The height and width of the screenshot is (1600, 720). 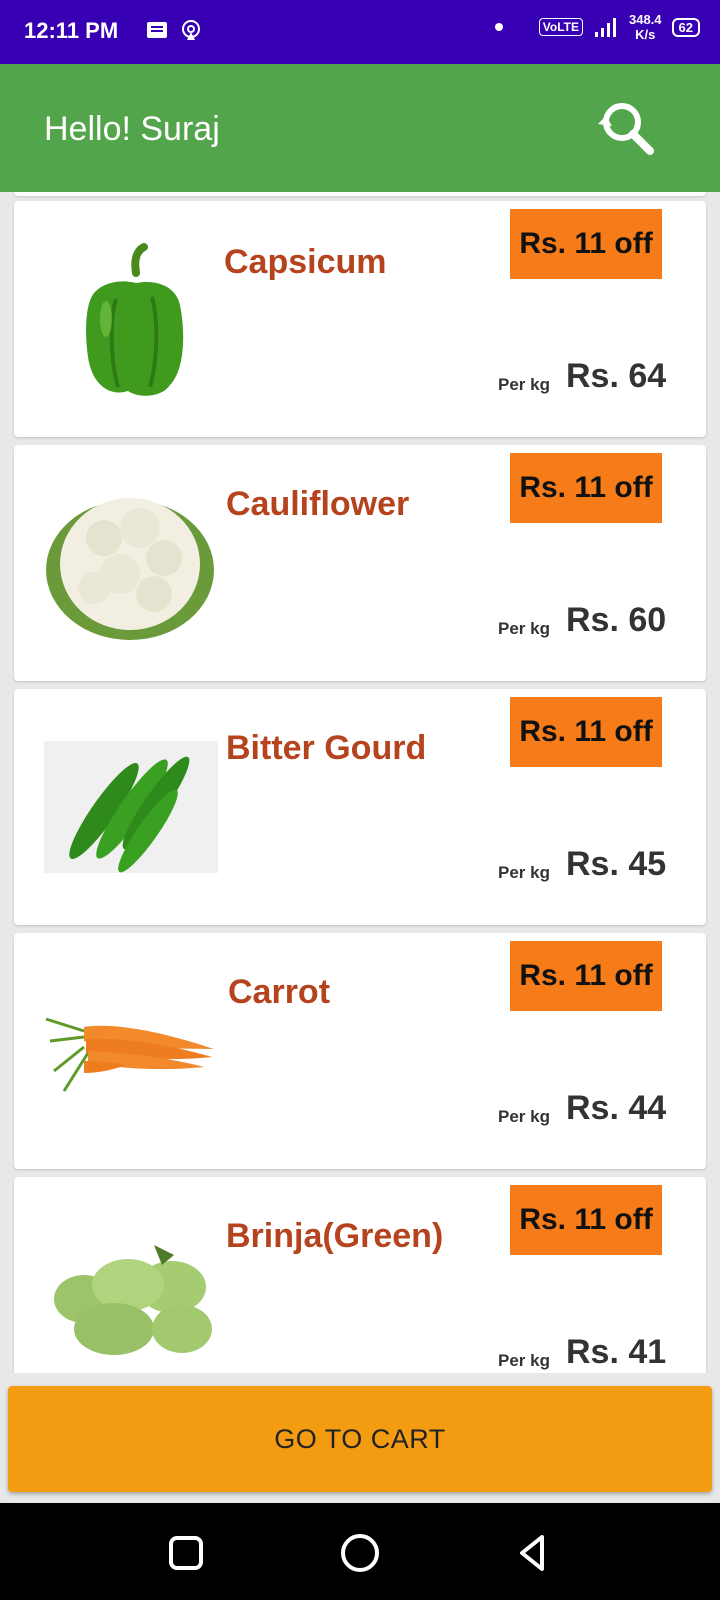 I want to click on notification-icons, so click(x=174, y=30).